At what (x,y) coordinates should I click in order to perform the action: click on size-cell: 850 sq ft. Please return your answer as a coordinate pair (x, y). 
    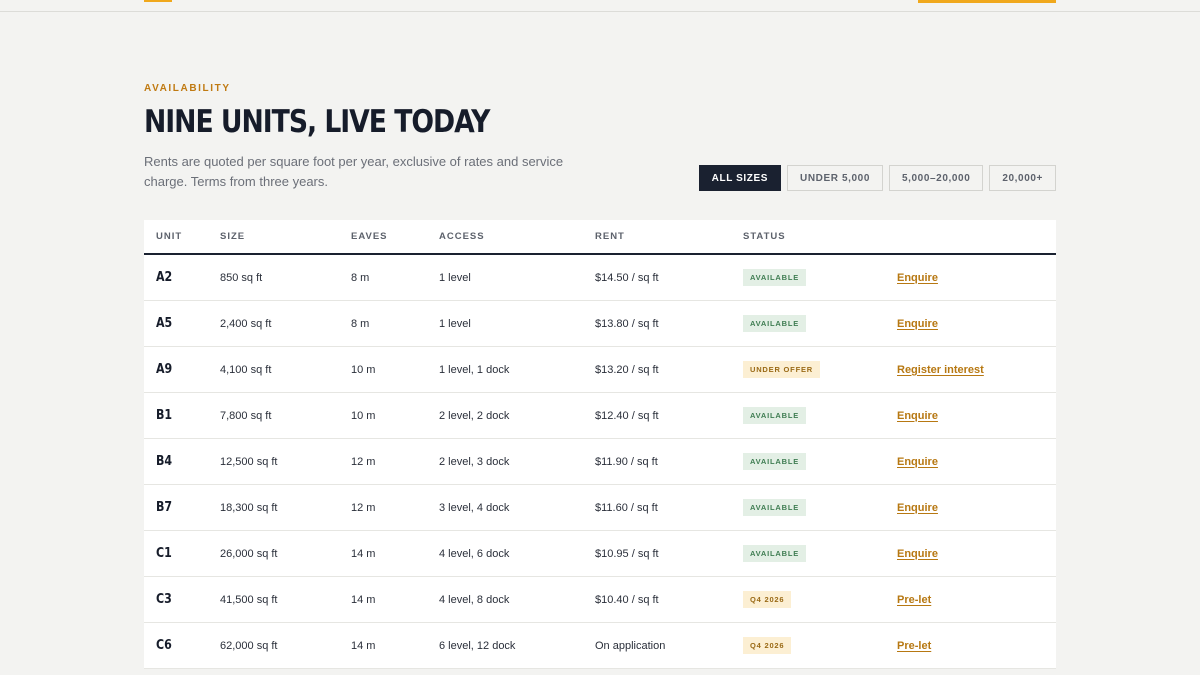
    Looking at the image, I should click on (241, 277).